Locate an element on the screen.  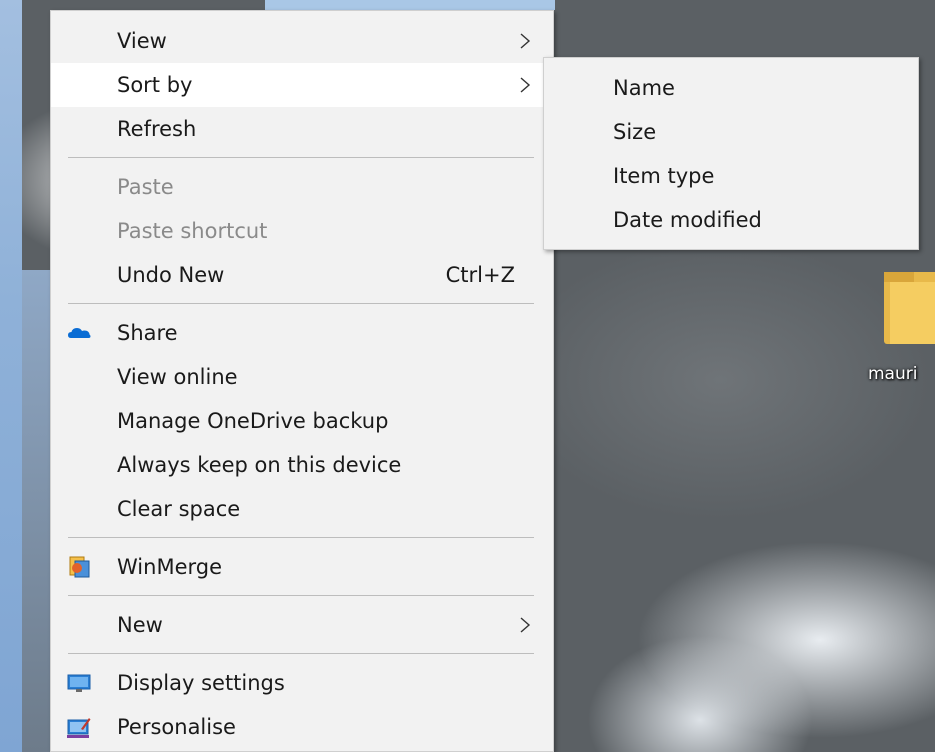
menu-item-display-settings: Display settings is located at coordinates (302, 683).